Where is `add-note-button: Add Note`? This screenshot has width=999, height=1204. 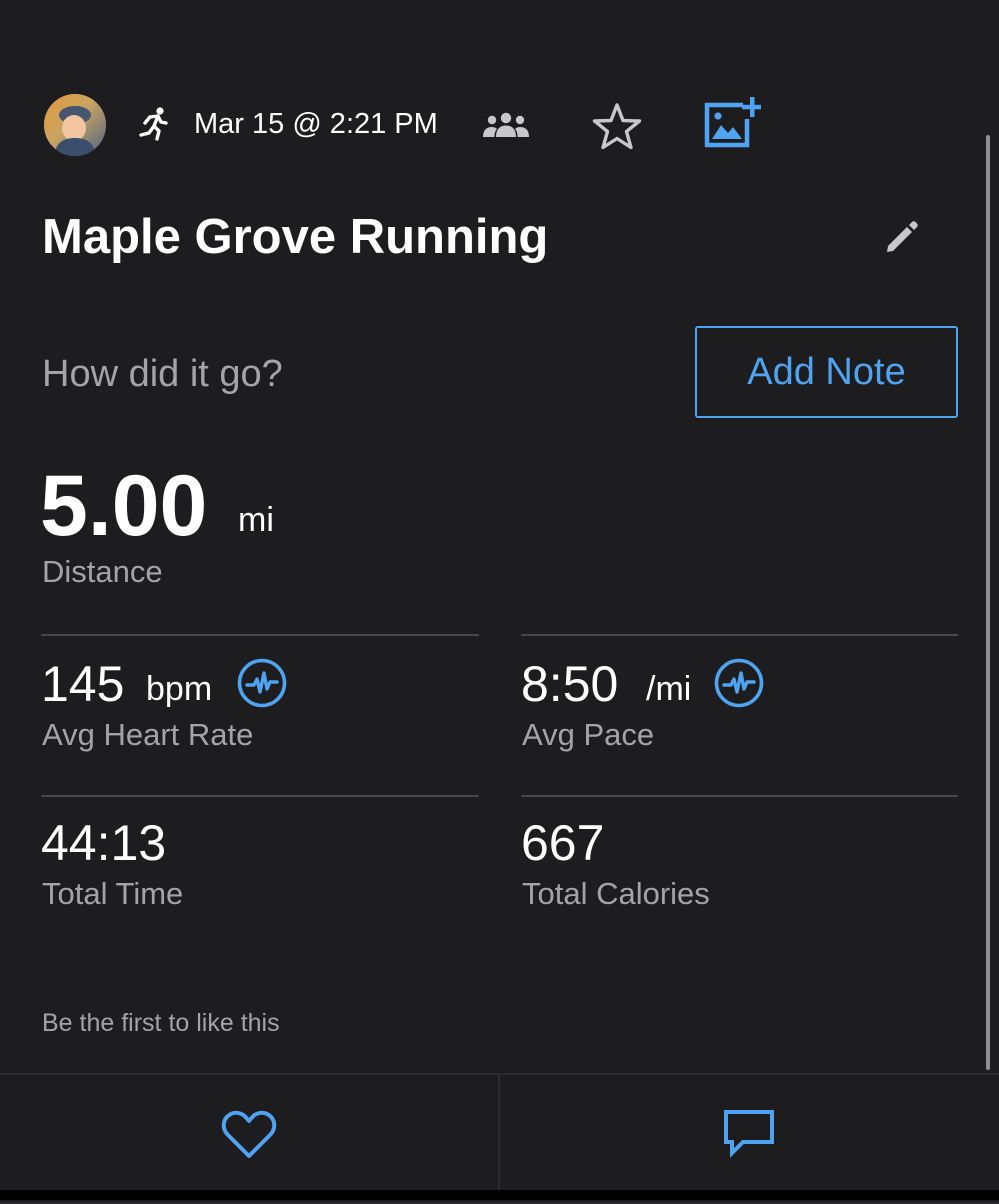
add-note-button: Add Note is located at coordinates (826, 372).